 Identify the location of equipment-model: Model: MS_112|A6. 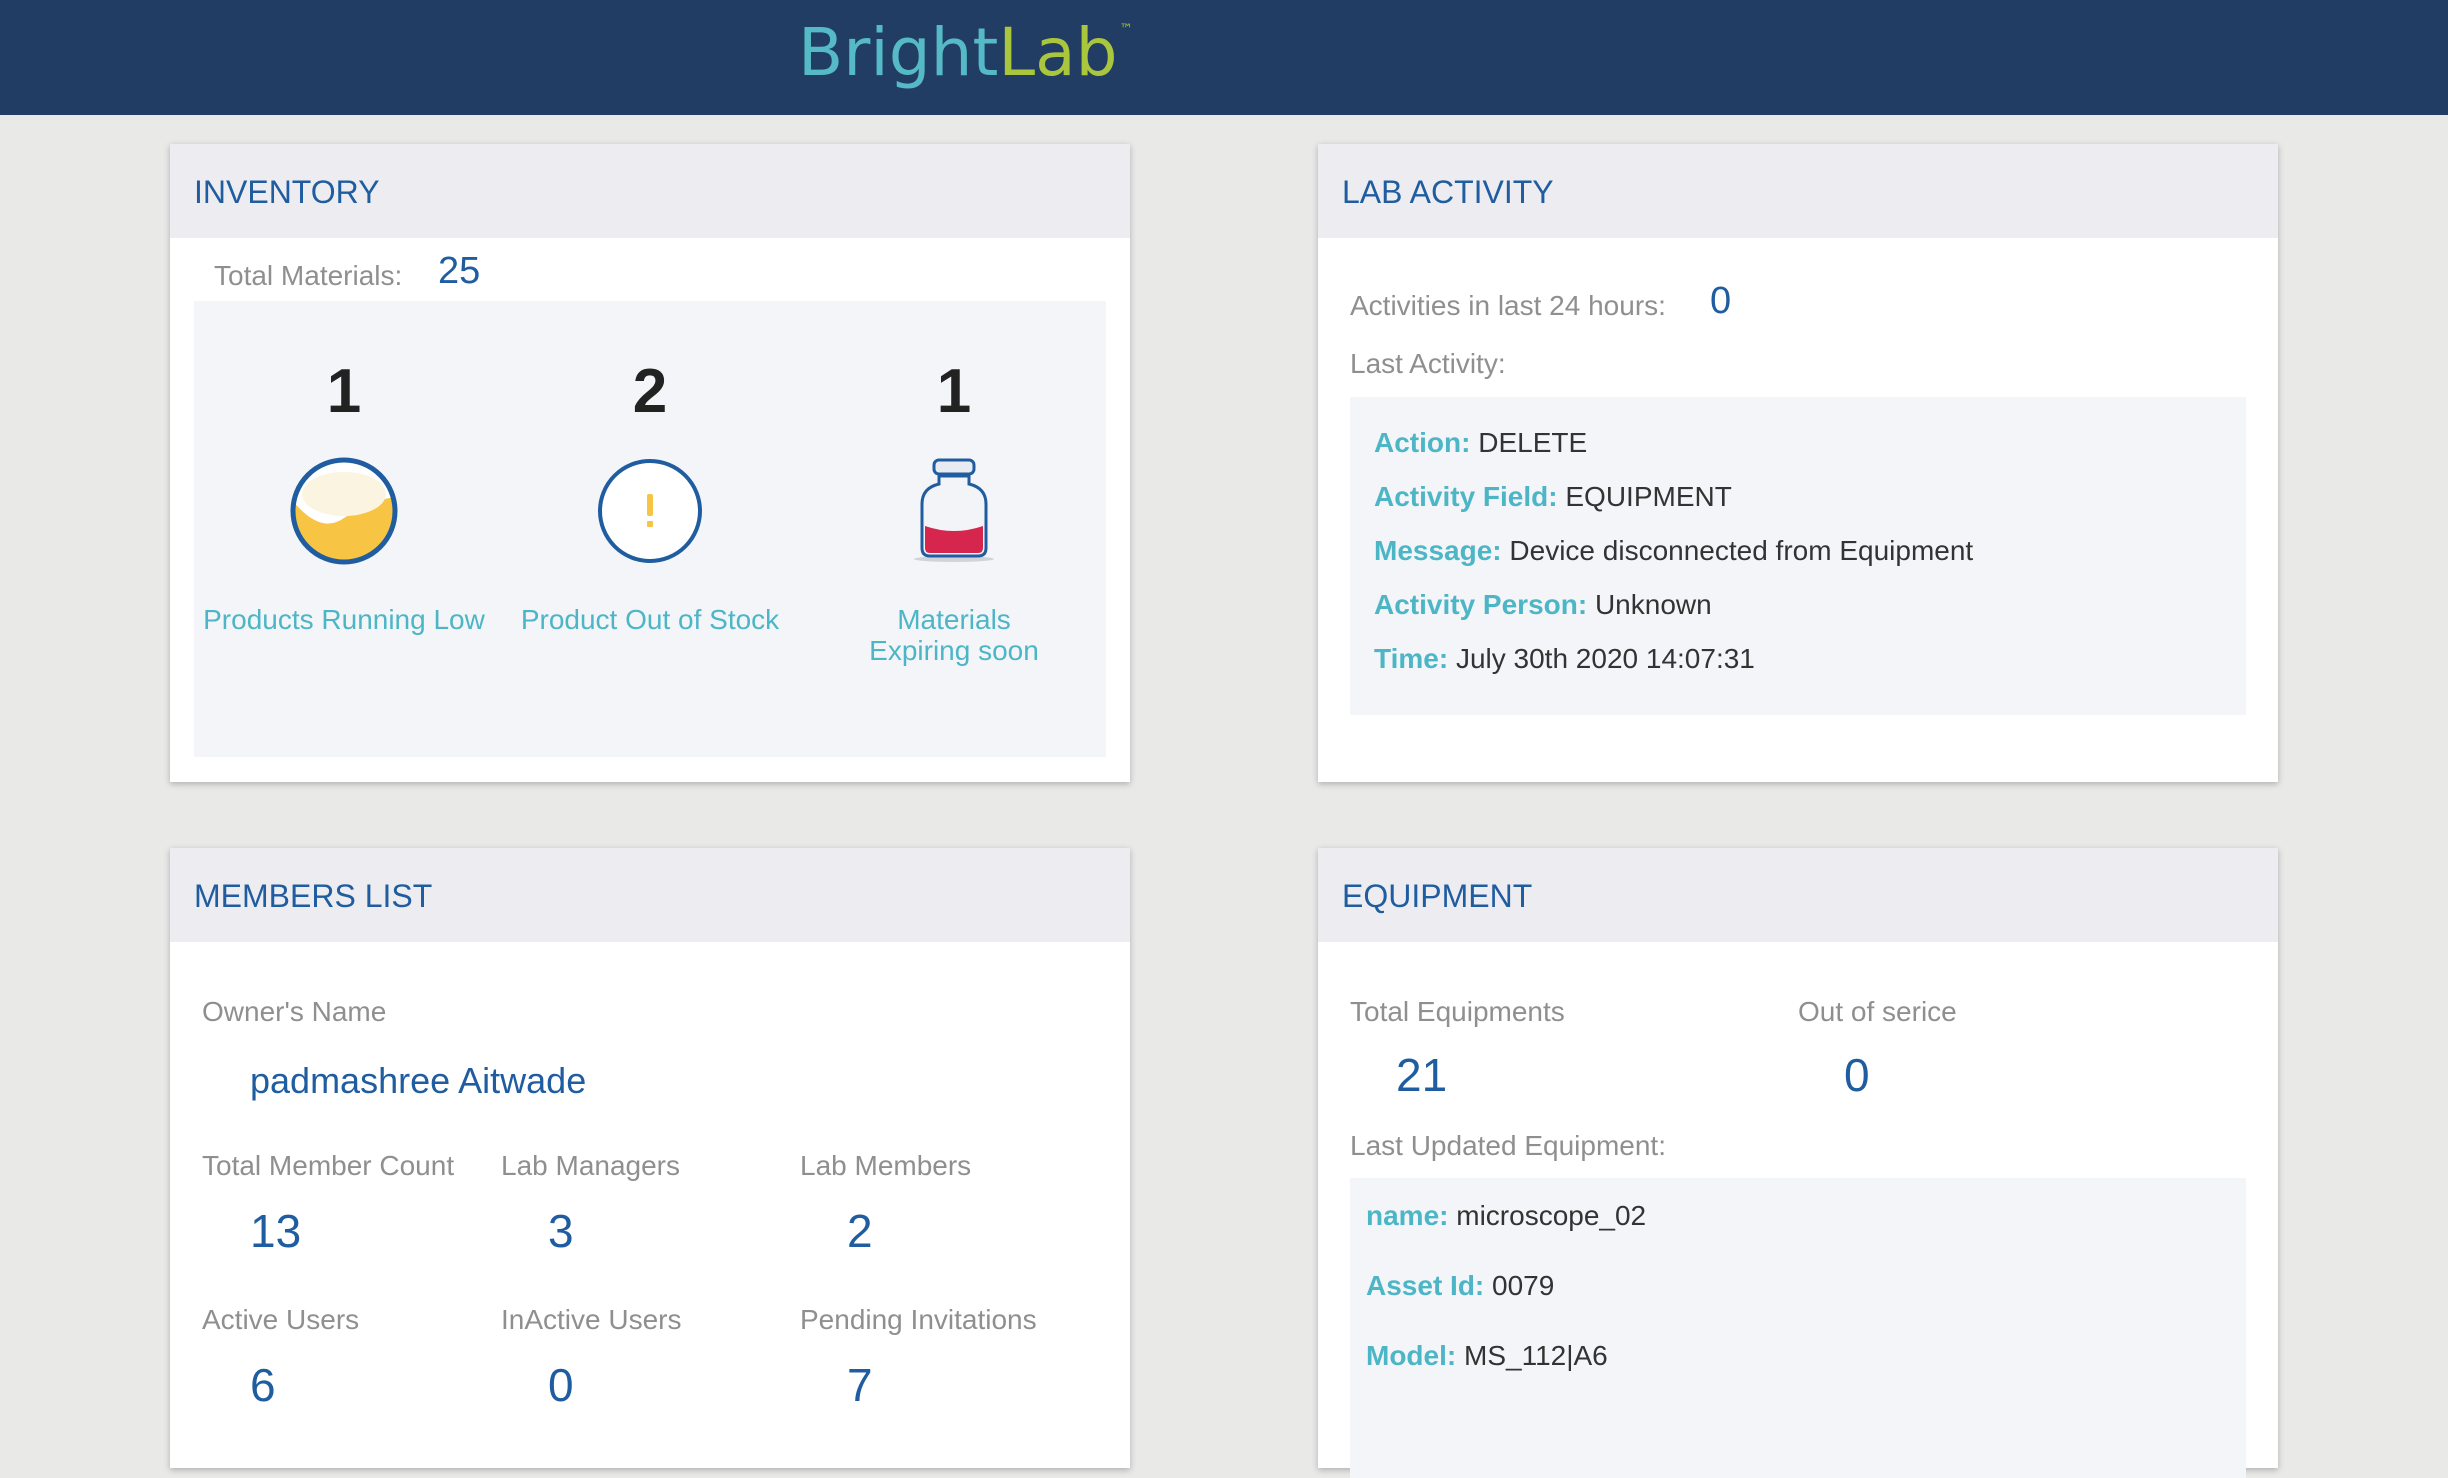
(1487, 1356).